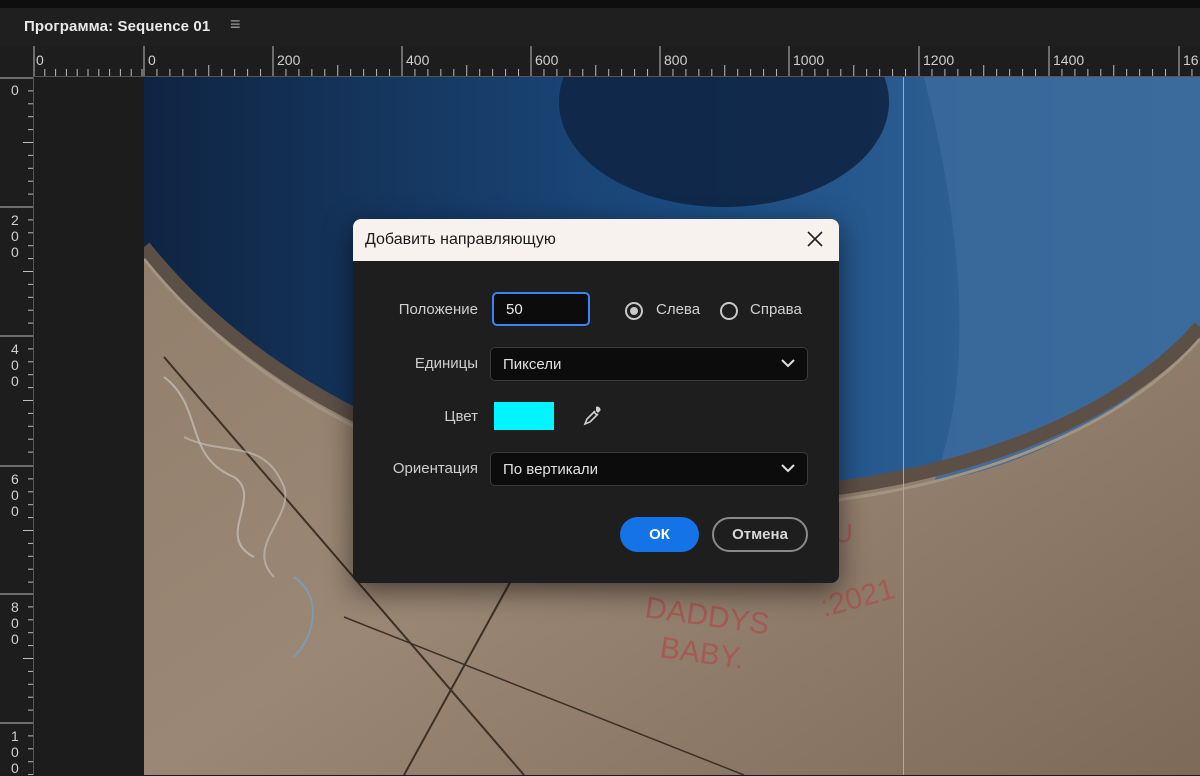  What do you see at coordinates (809, 60) in the screenshot?
I see `ruler-label-1000: 1000` at bounding box center [809, 60].